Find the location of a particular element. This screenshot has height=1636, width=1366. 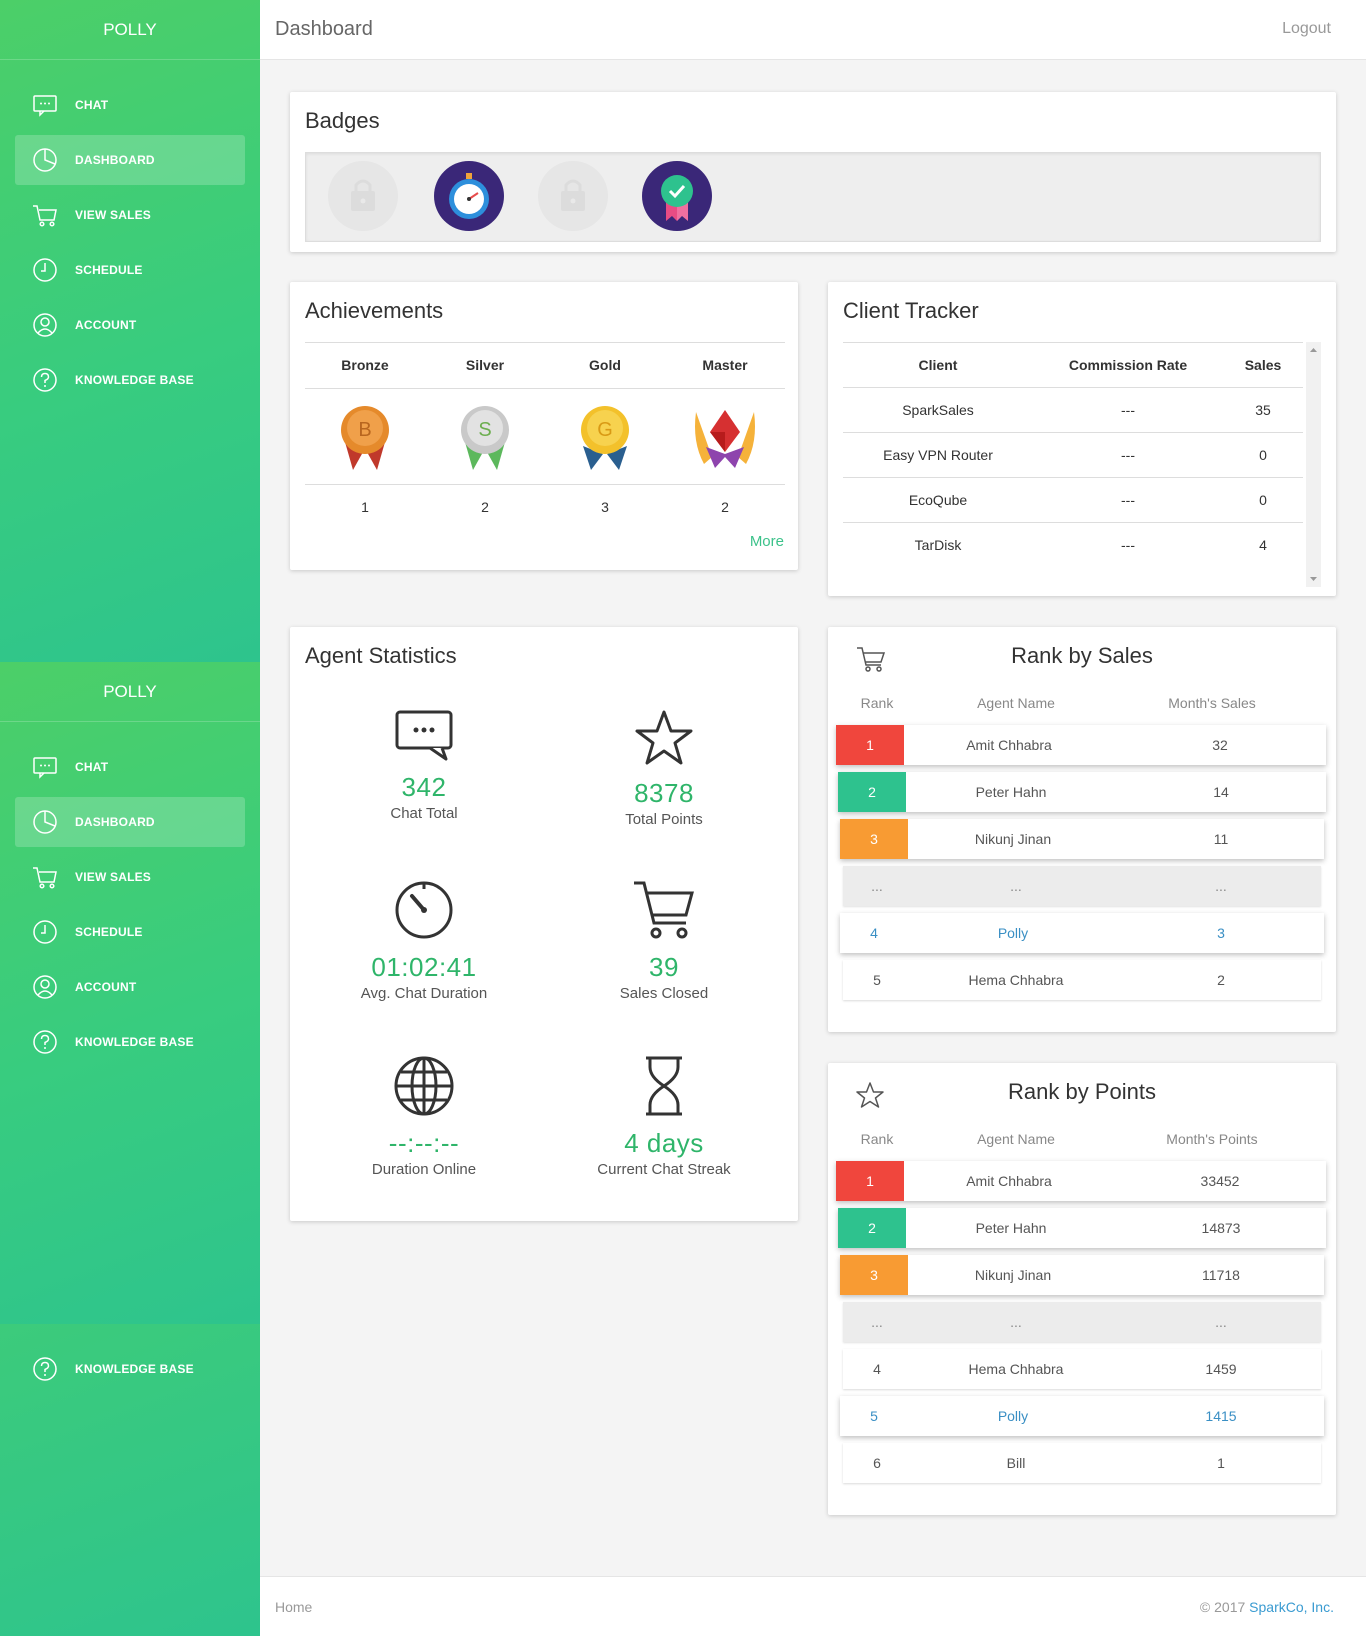

table-row: SparkSales --- 35 is located at coordinates (1073, 409).